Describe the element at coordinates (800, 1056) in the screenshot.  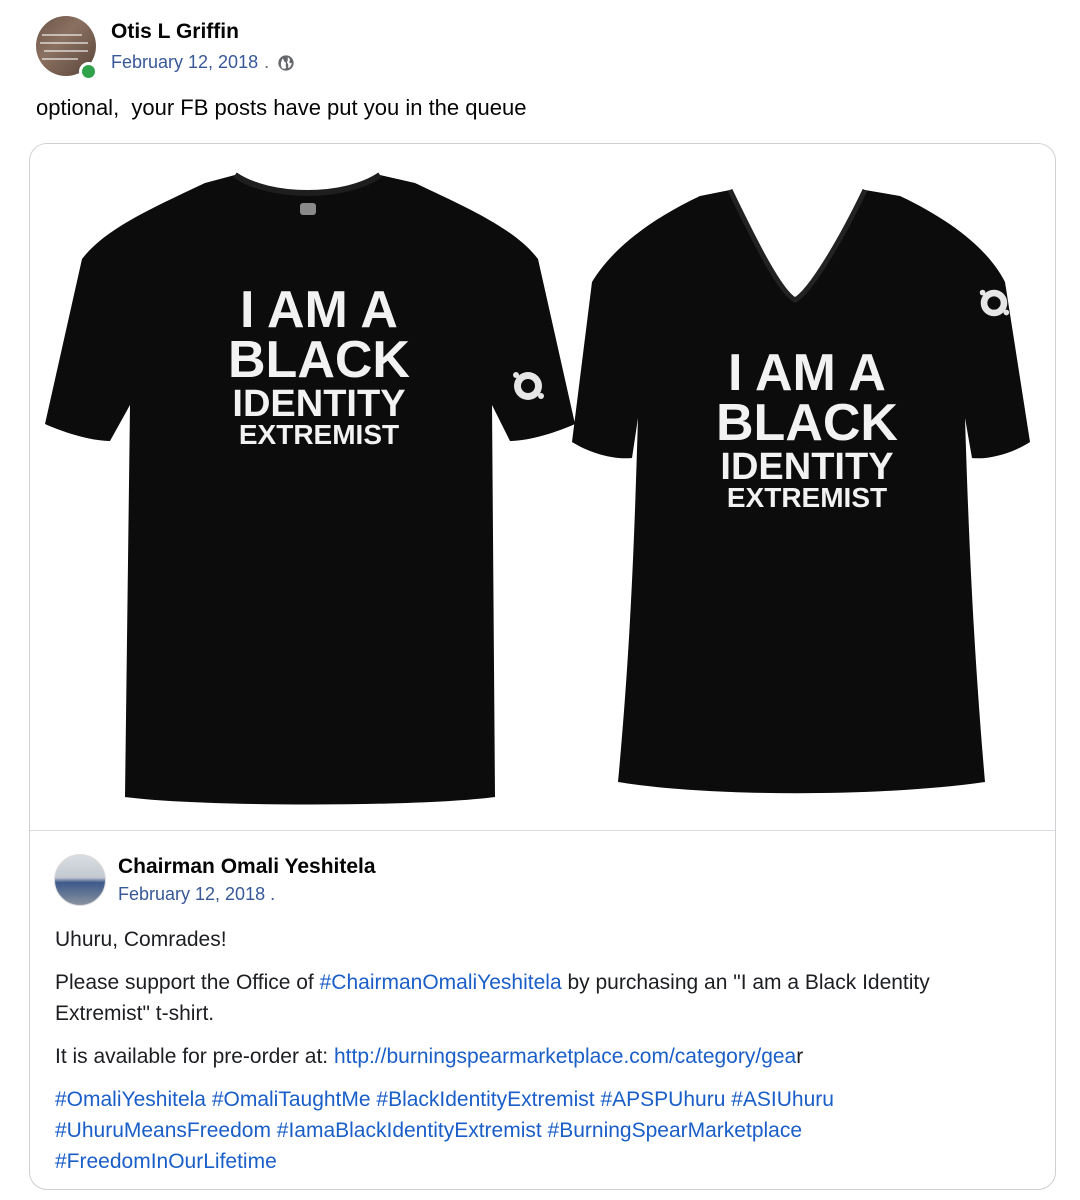
I see `availability-link-tail: r` at that location.